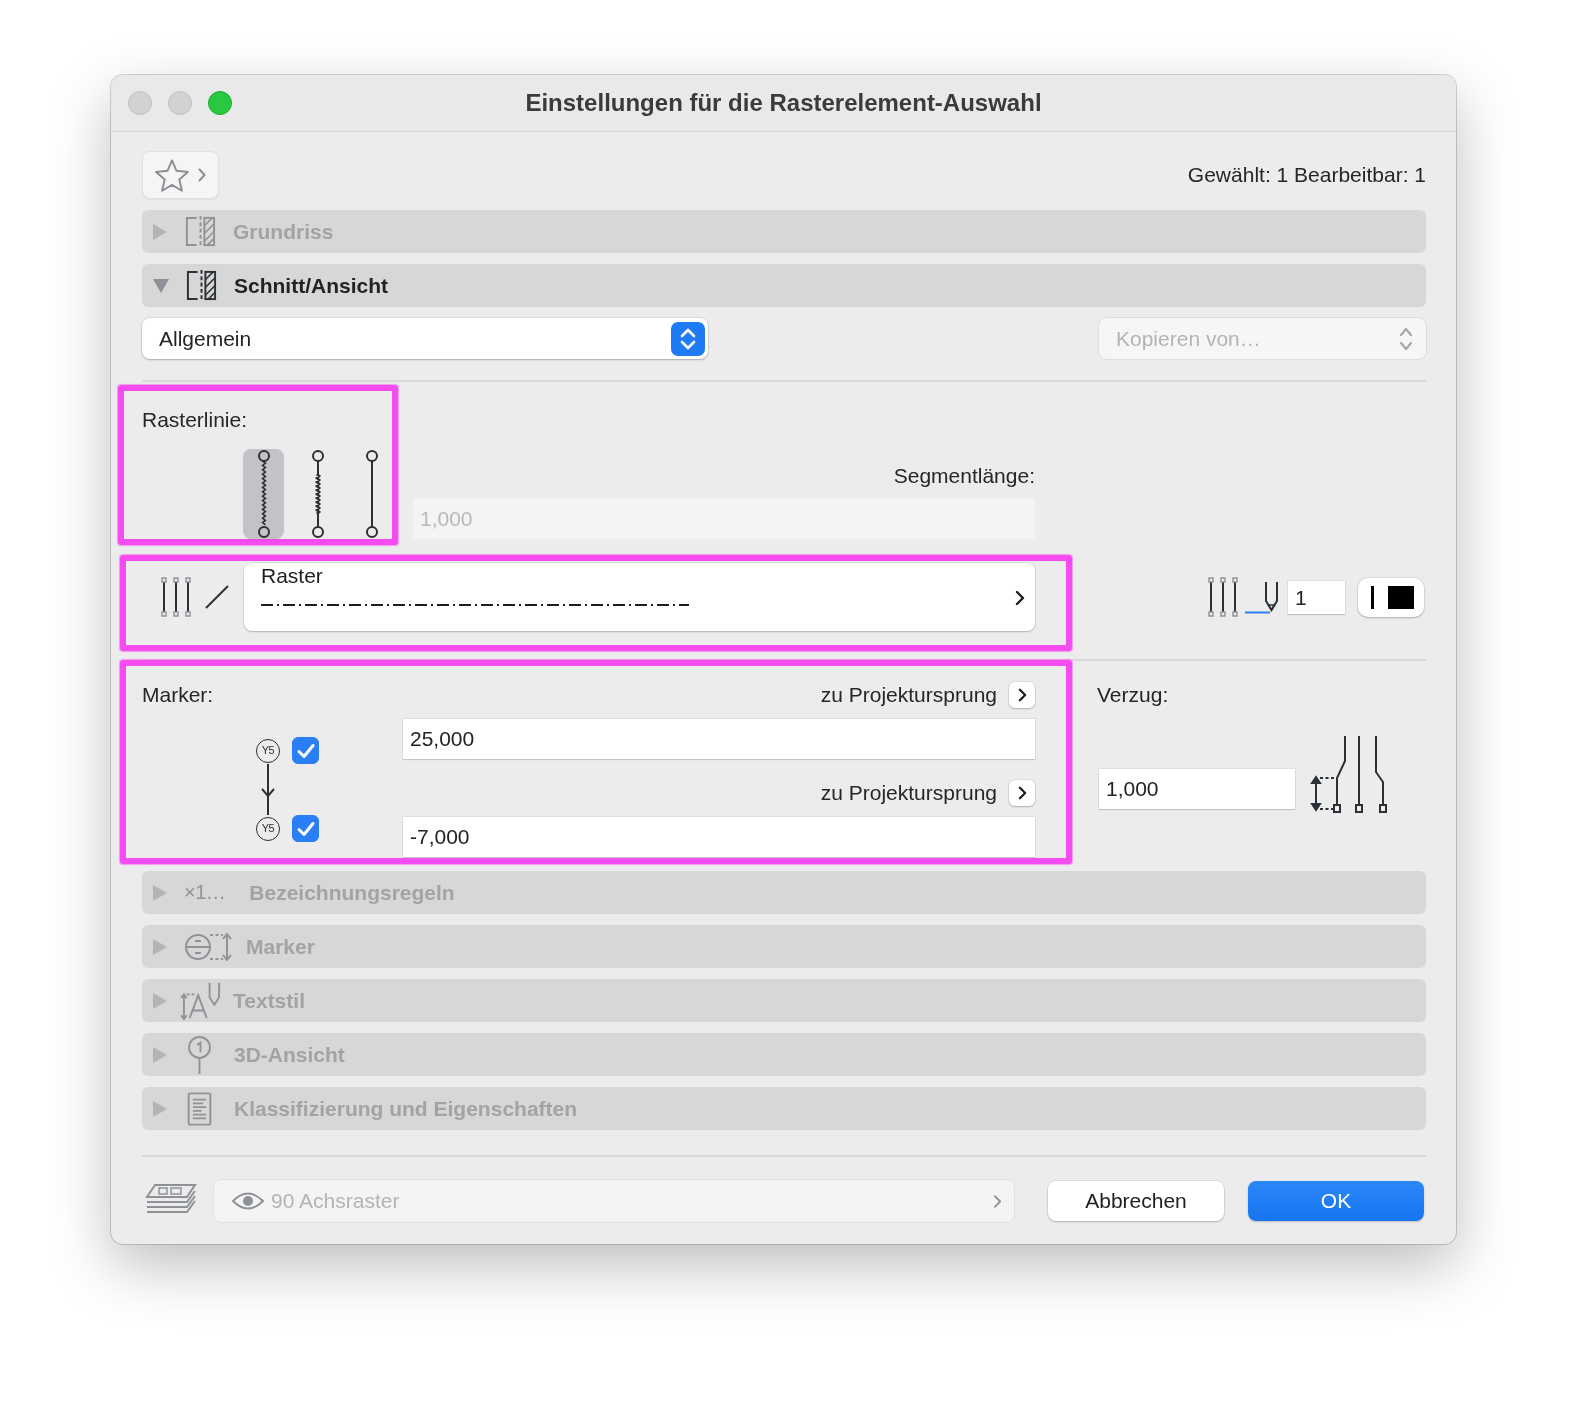 The image size is (1570, 1406). I want to click on offset-label: Verzug:, so click(1133, 695).